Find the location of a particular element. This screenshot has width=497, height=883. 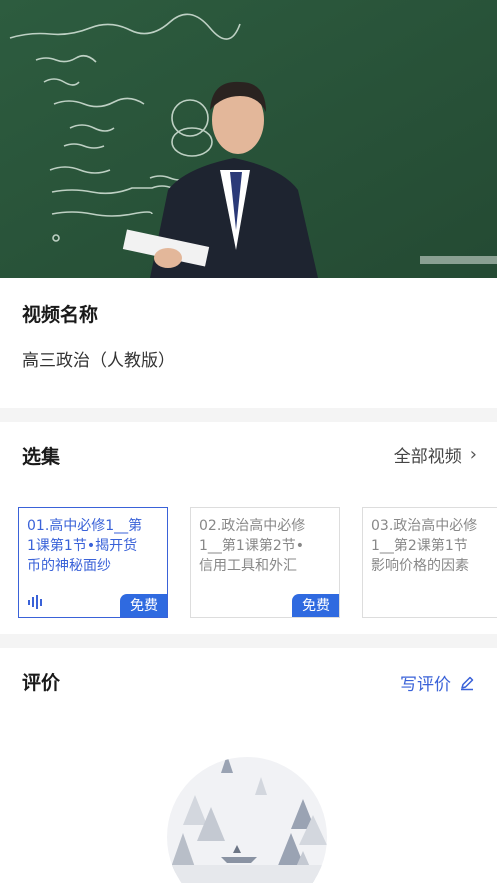

episode-title-line: 1__第1课第2节• is located at coordinates (251, 546).